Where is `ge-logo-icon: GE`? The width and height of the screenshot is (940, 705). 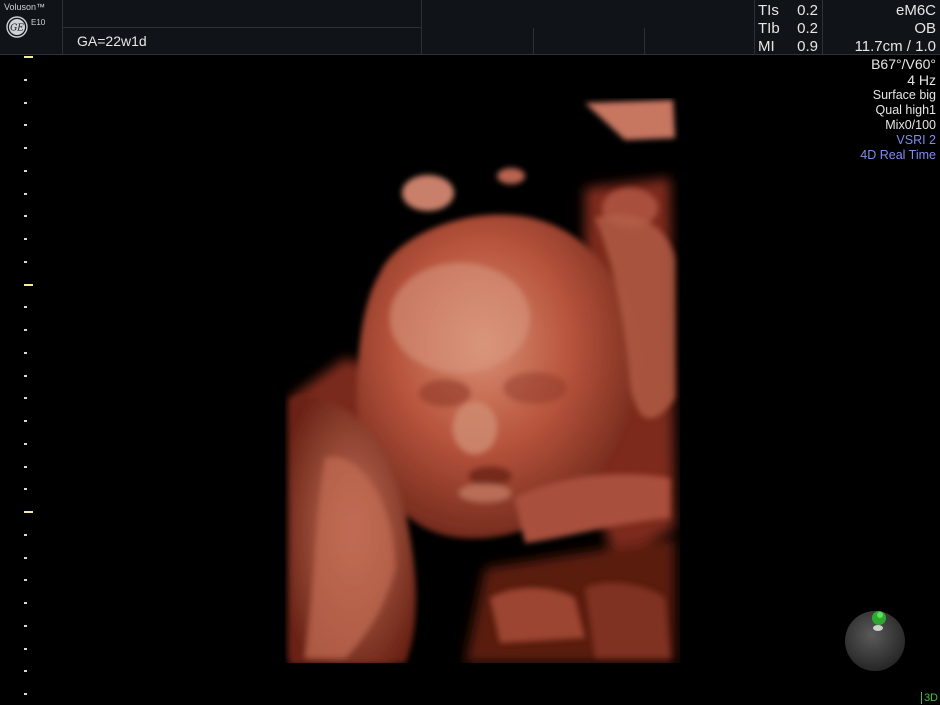
ge-logo-icon: GE is located at coordinates (17, 27).